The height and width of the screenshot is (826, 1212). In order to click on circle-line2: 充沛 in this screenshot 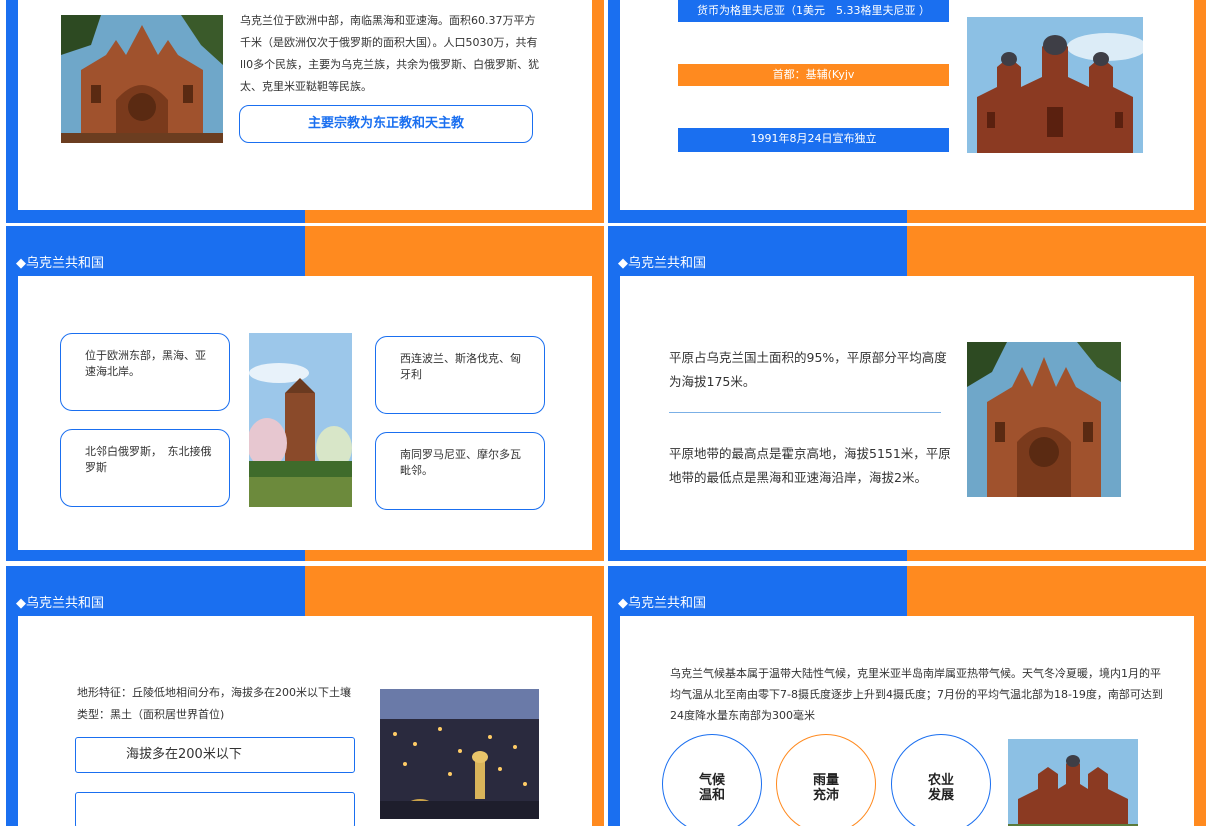, I will do `click(825, 795)`.